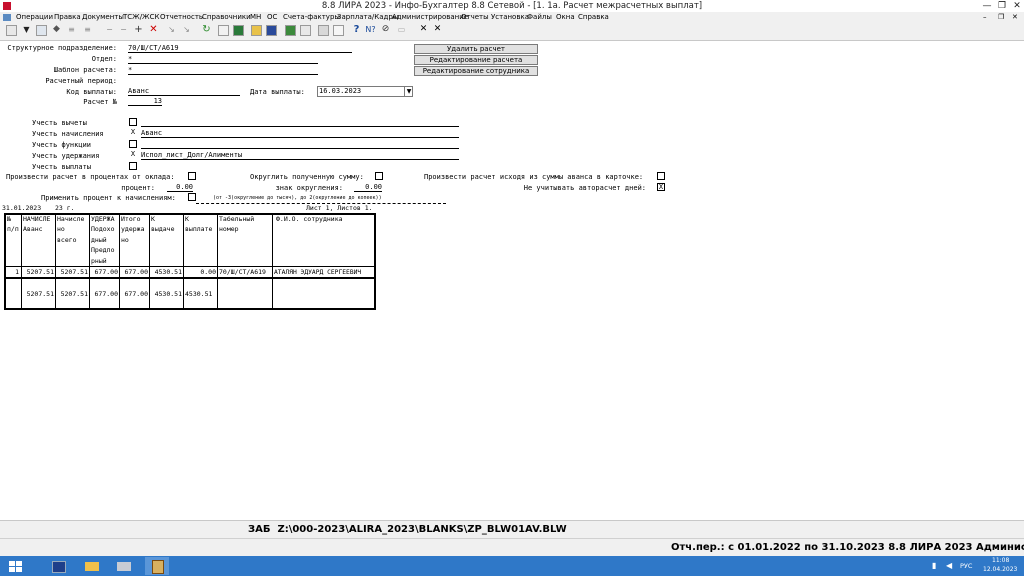 The height and width of the screenshot is (576, 1024). Describe the element at coordinates (1000, 569) in the screenshot. I see `tray-date: 12.04.2023` at that location.